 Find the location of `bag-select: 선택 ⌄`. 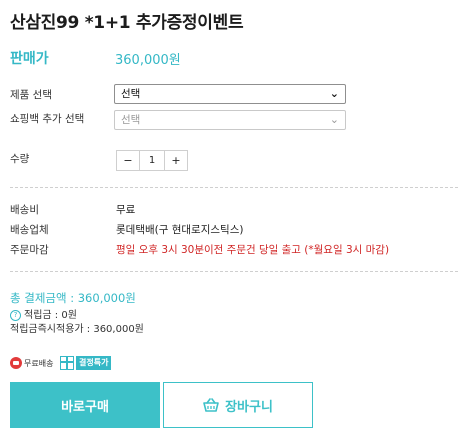

bag-select: 선택 ⌄ is located at coordinates (230, 120).